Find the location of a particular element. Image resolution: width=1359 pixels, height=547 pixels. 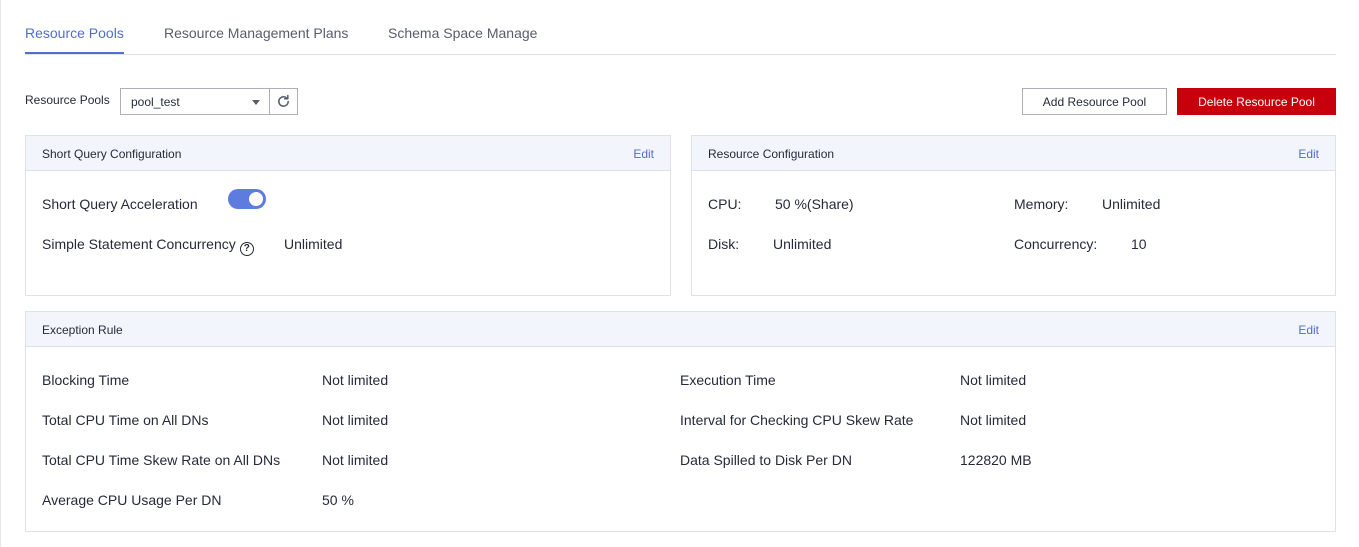

panel-header: Short Query Configuration Edit is located at coordinates (348, 153).